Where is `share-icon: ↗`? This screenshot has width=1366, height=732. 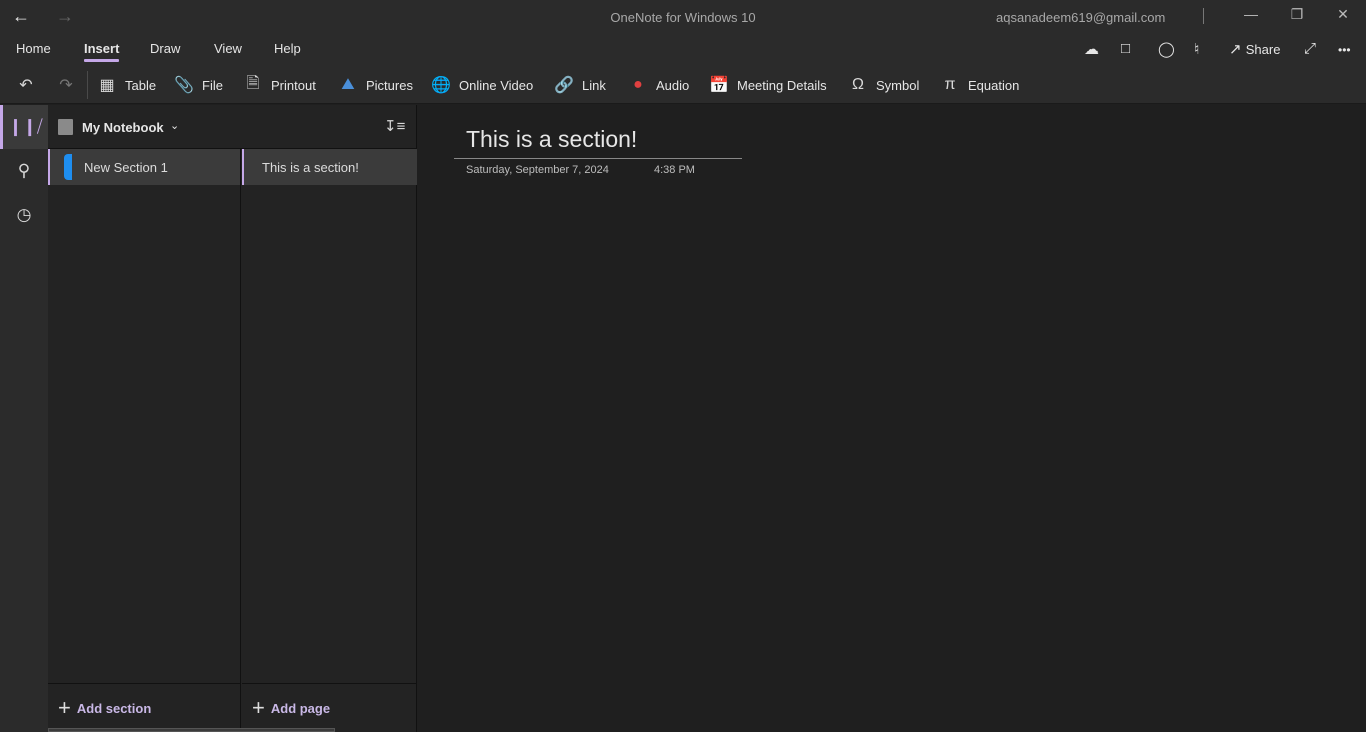 share-icon: ↗ is located at coordinates (1235, 49).